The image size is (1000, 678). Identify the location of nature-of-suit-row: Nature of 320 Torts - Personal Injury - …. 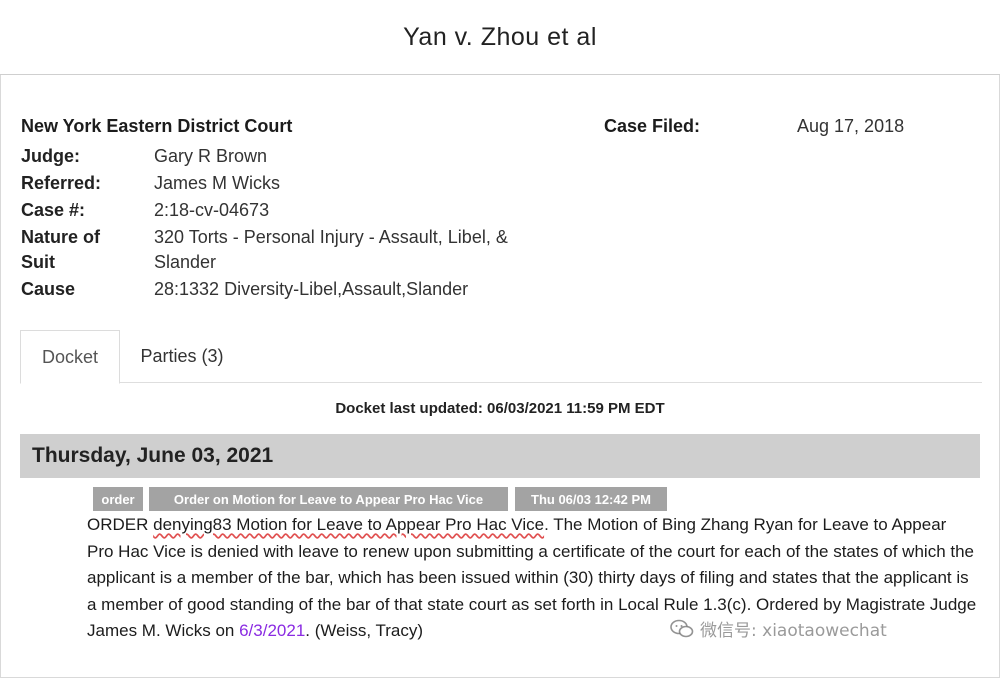
(264, 237).